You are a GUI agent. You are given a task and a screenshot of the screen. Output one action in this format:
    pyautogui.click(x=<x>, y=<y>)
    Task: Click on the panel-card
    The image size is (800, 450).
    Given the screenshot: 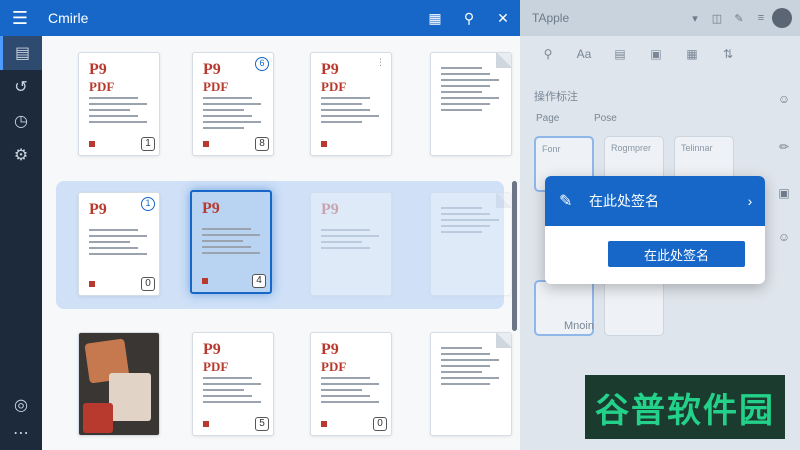 What is the action you would take?
    pyautogui.click(x=634, y=308)
    